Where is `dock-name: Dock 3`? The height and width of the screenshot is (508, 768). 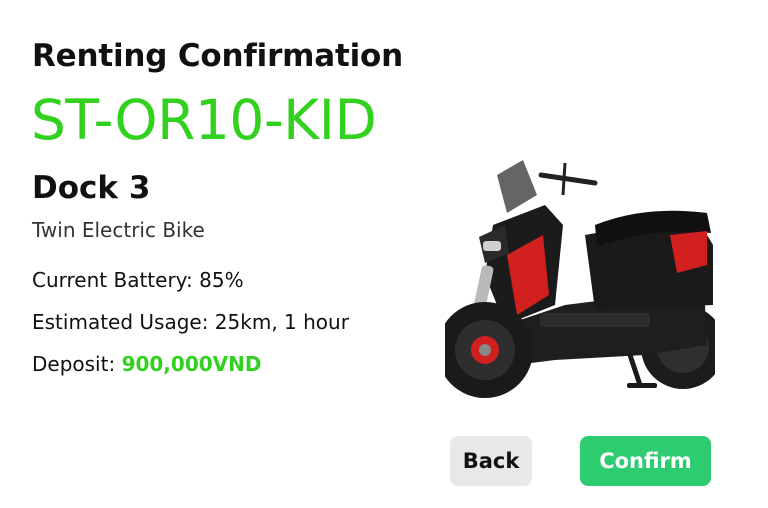
dock-name: Dock 3 is located at coordinates (91, 188).